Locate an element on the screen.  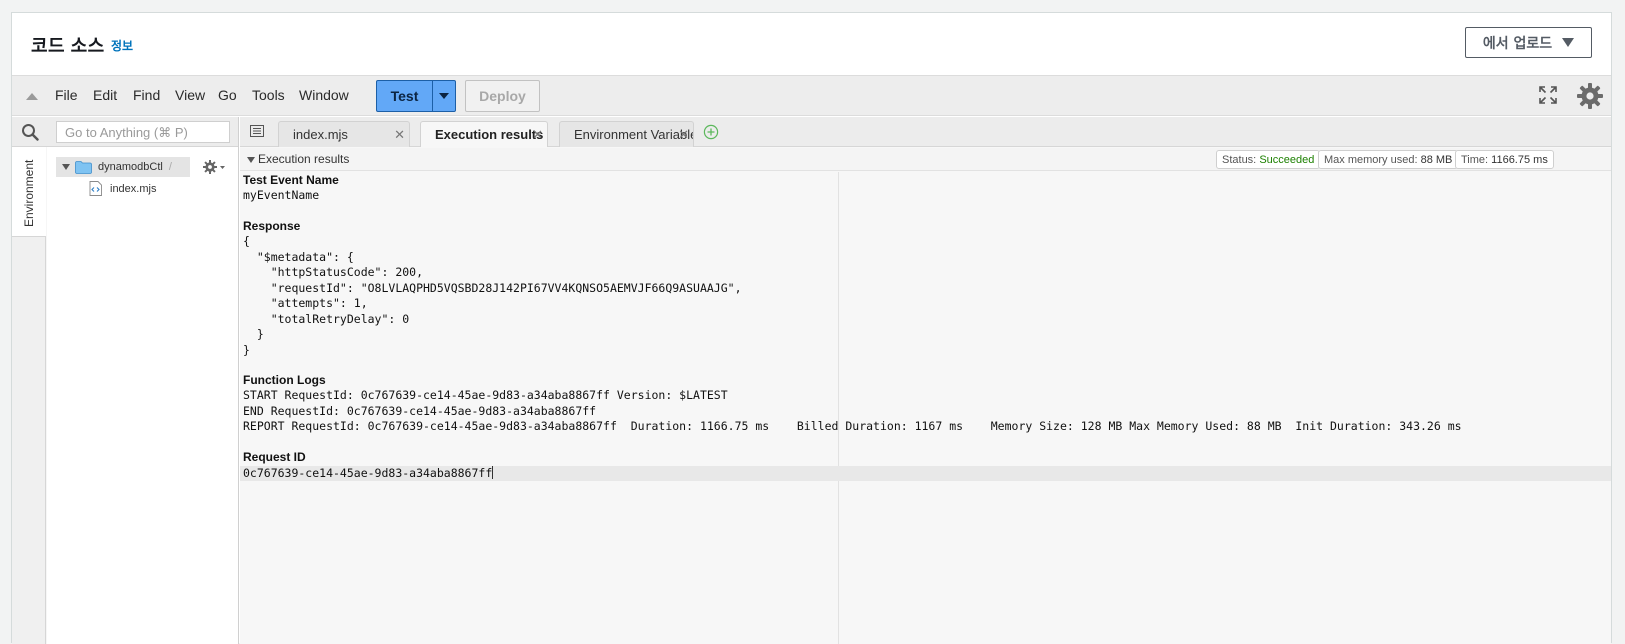
function-logs-label: Function Logs is located at coordinates (284, 380).